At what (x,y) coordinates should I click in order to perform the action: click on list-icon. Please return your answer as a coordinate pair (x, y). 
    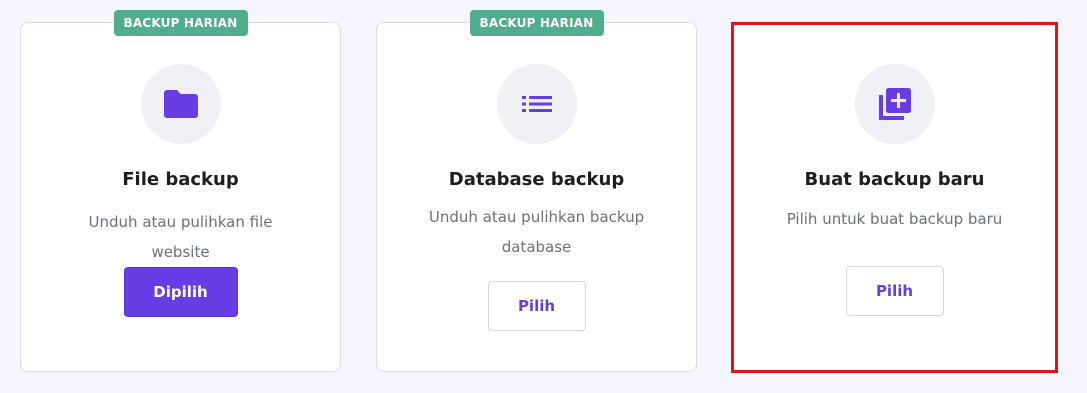
    Looking at the image, I should click on (536, 104).